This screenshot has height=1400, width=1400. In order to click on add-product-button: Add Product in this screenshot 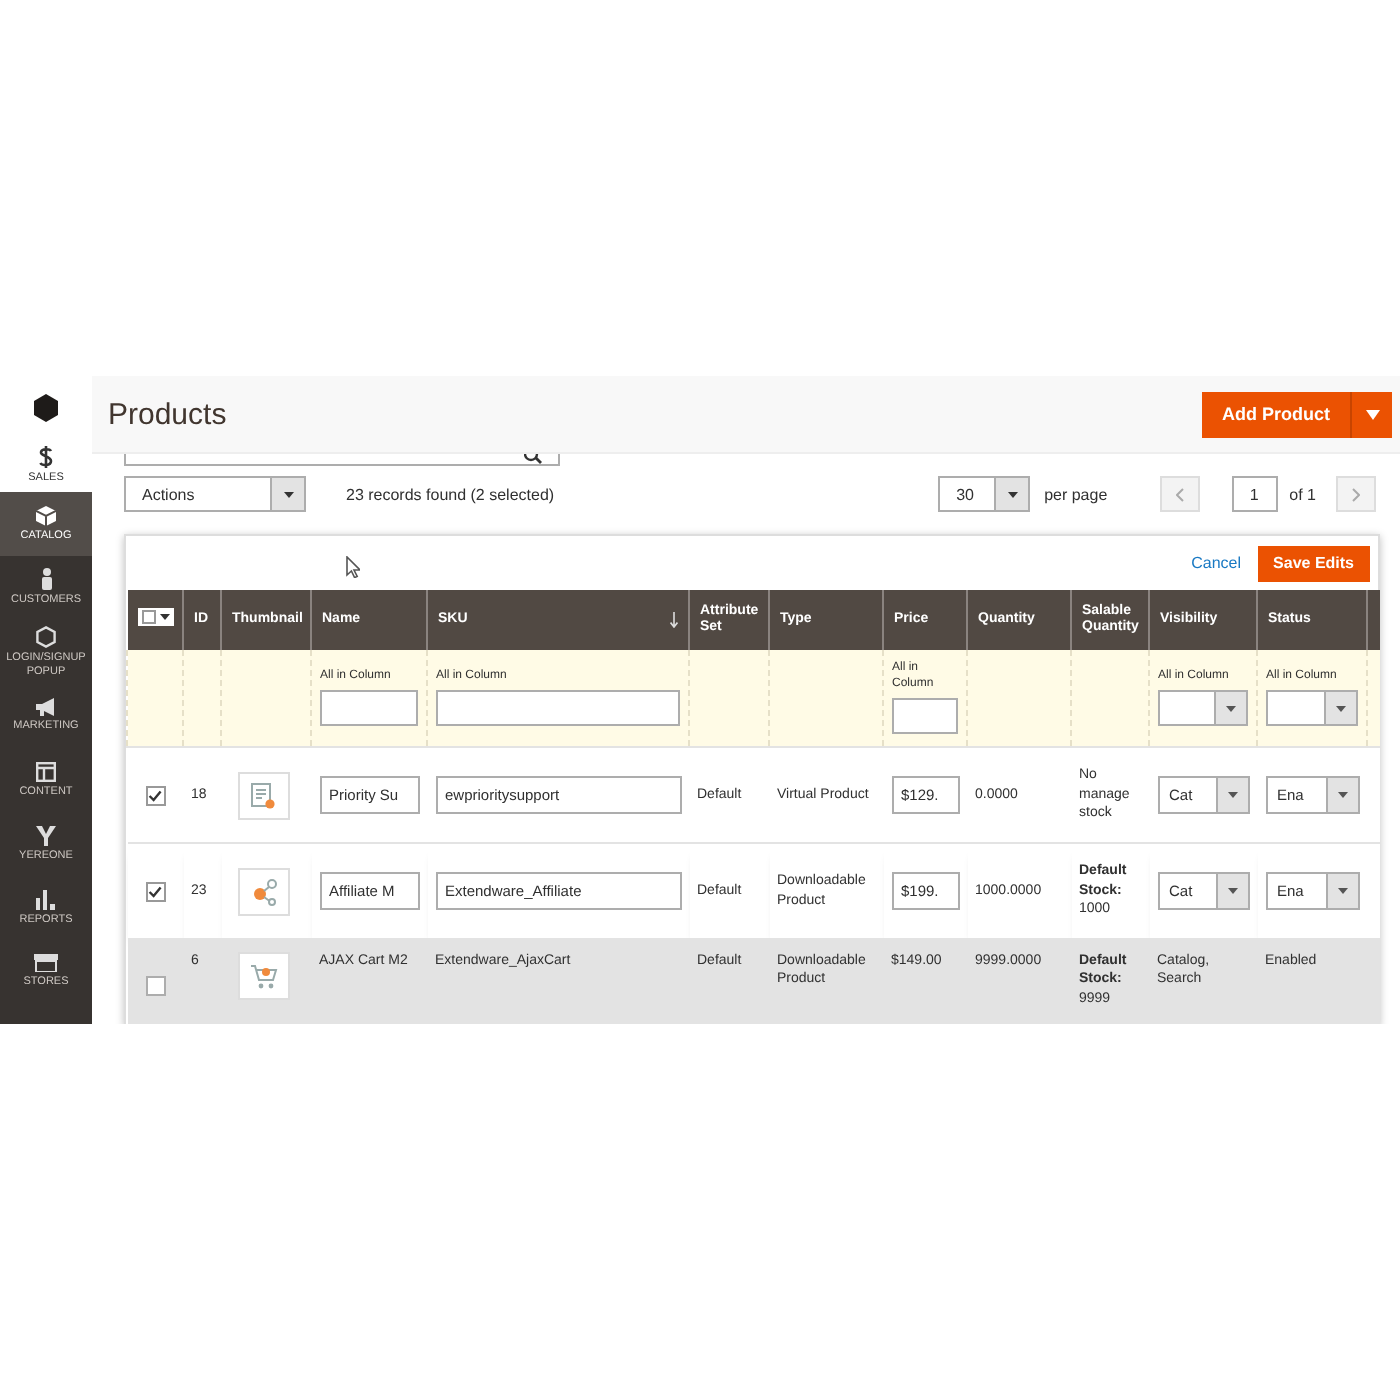, I will do `click(1277, 414)`.